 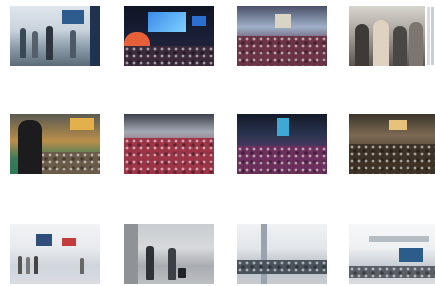 I want to click on photo-thumbnail-audience-hall, so click(x=282, y=36).